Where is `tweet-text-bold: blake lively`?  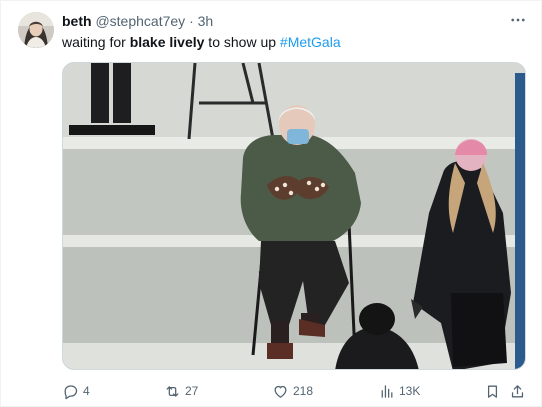
tweet-text-bold: blake lively is located at coordinates (167, 42).